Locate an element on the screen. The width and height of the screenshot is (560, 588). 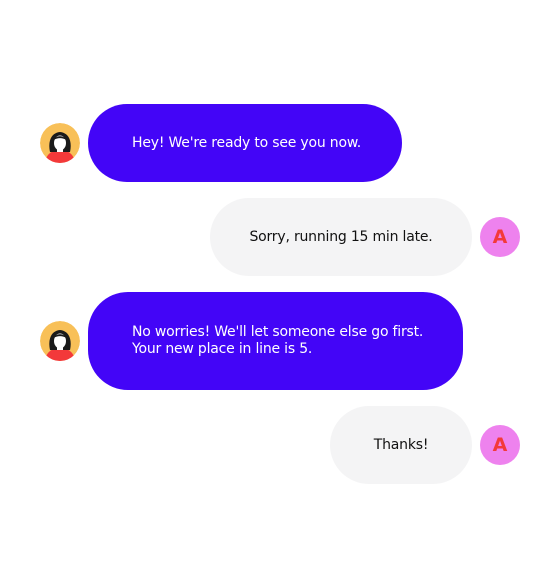
message-text-line-2: Your new place in line is 5. is located at coordinates (222, 349).